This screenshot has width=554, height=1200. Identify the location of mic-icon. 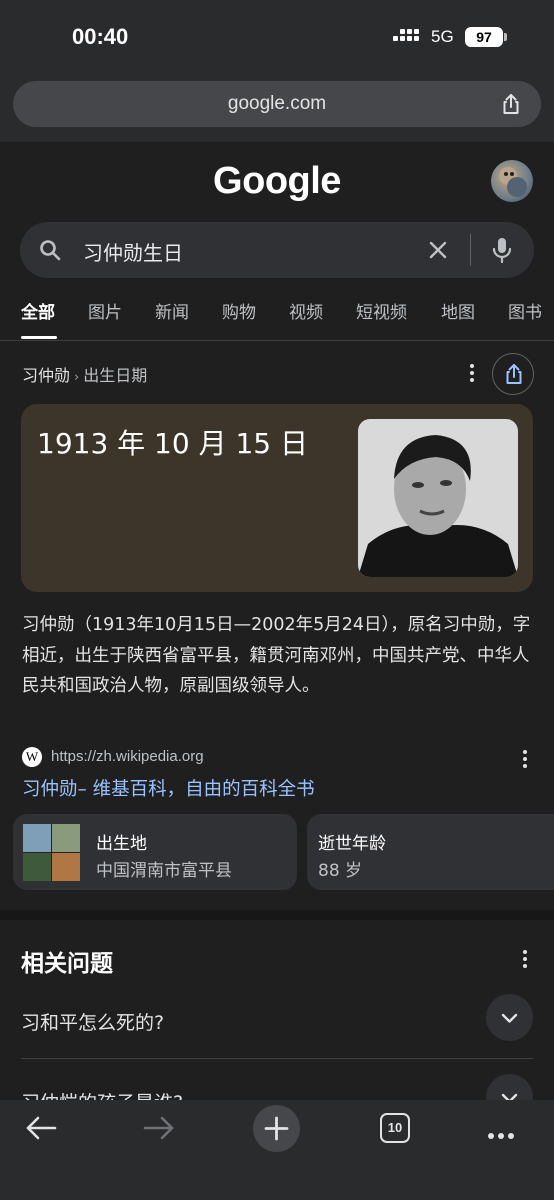
(502, 250).